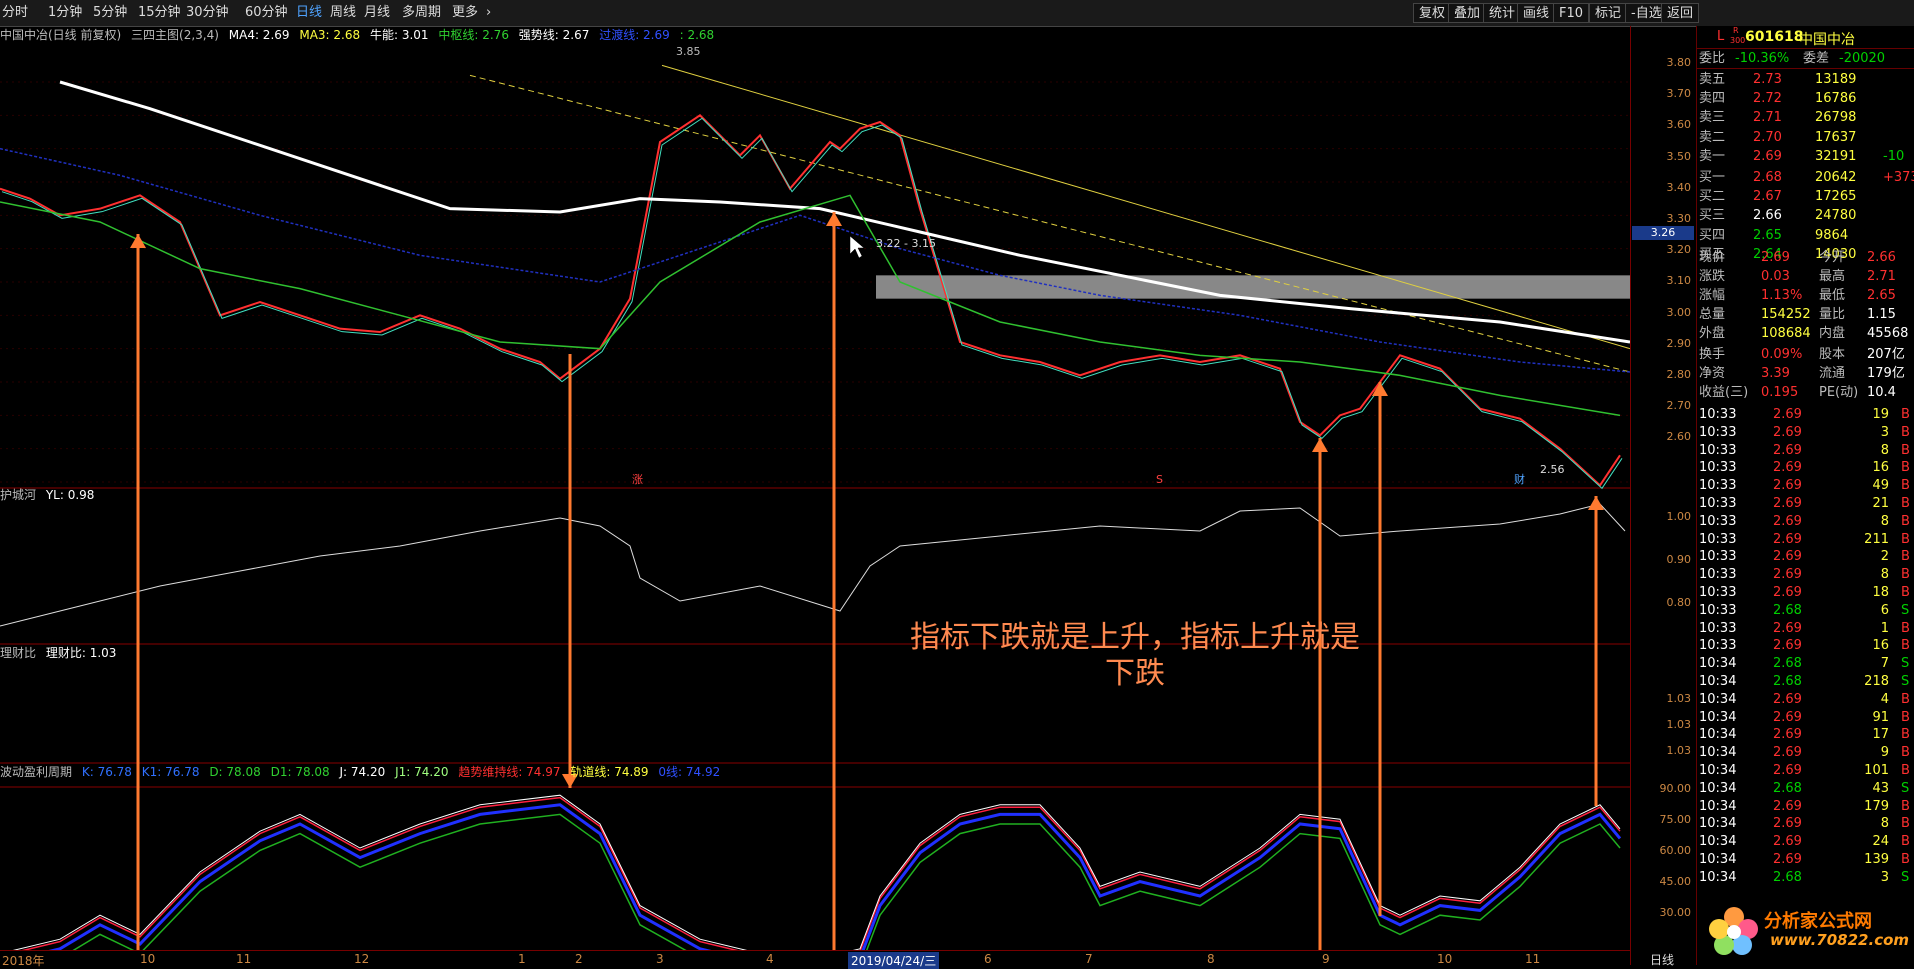 The height and width of the screenshot is (969, 1914). I want to click on sell-level: 卖二 2.70 17637, so click(1805, 137).